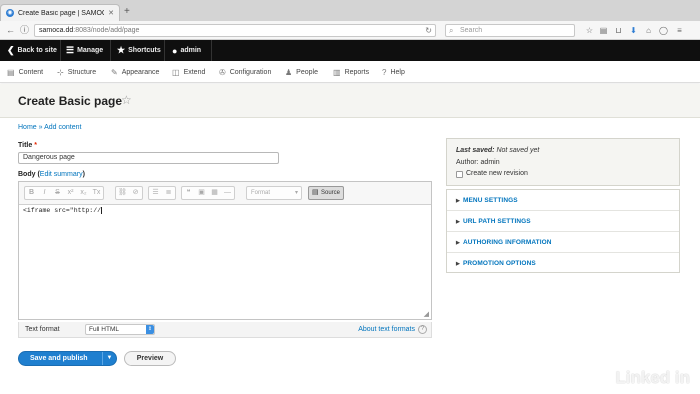 The image size is (700, 394). I want to click on menu-settings-toggle: ▶ MENU SETTINGS, so click(563, 200).